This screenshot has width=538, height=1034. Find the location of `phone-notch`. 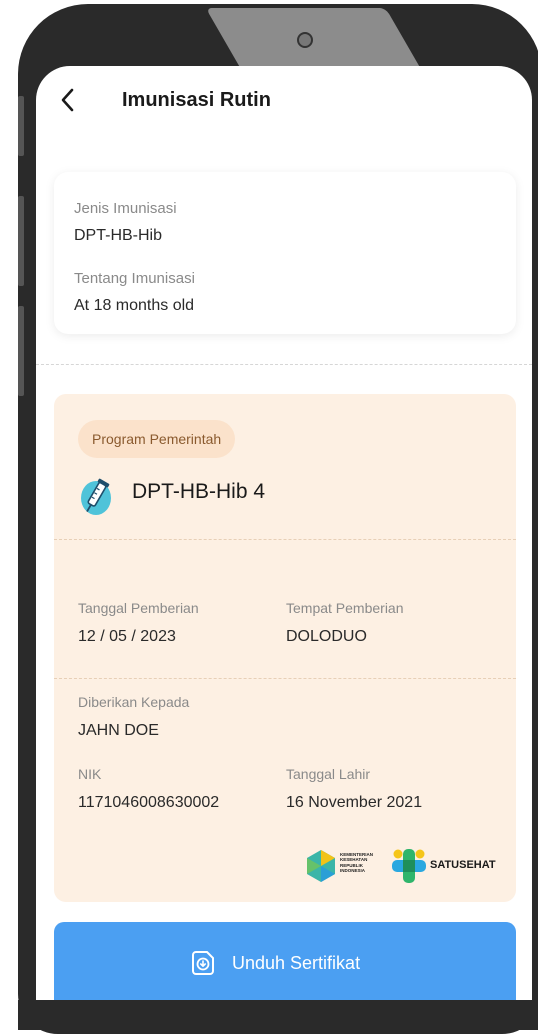

phone-notch is located at coordinates (313, 38).